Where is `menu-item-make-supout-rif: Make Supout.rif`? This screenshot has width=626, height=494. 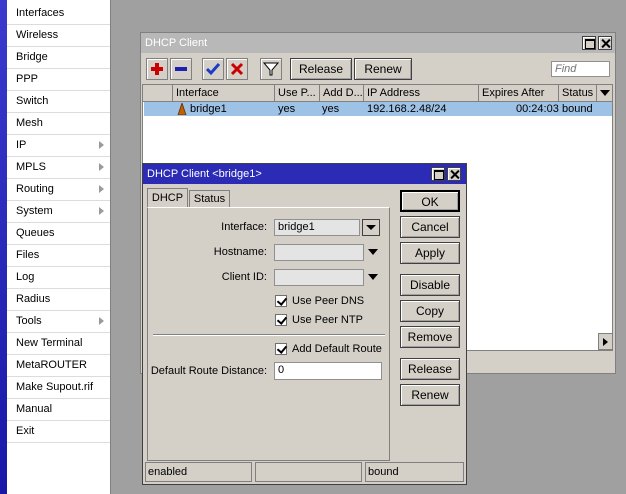
menu-item-make-supout-rif: Make Supout.rif is located at coordinates (58, 388).